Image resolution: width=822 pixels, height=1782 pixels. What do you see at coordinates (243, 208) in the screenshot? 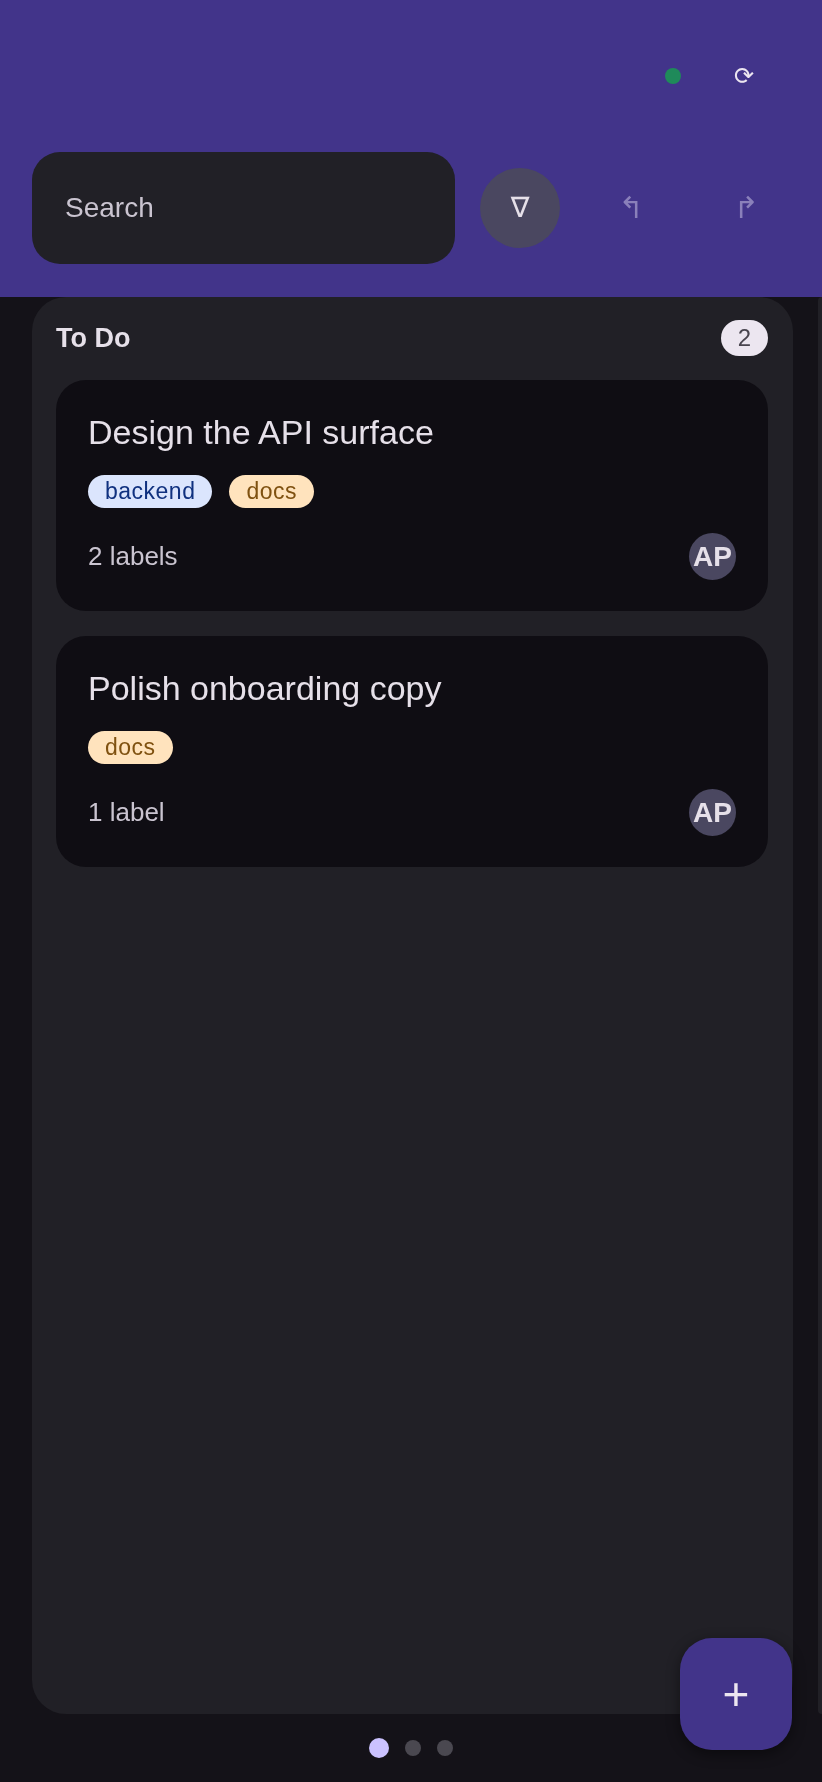
I see `search-field: Search` at bounding box center [243, 208].